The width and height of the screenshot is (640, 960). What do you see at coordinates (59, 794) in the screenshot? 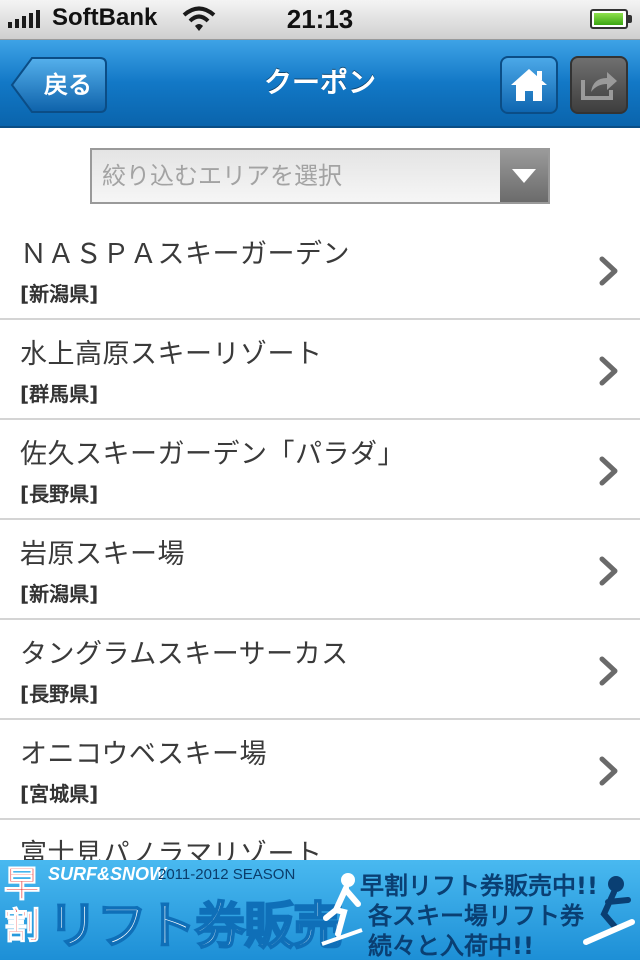
I see `resort-prefecture: [宮城県]` at bounding box center [59, 794].